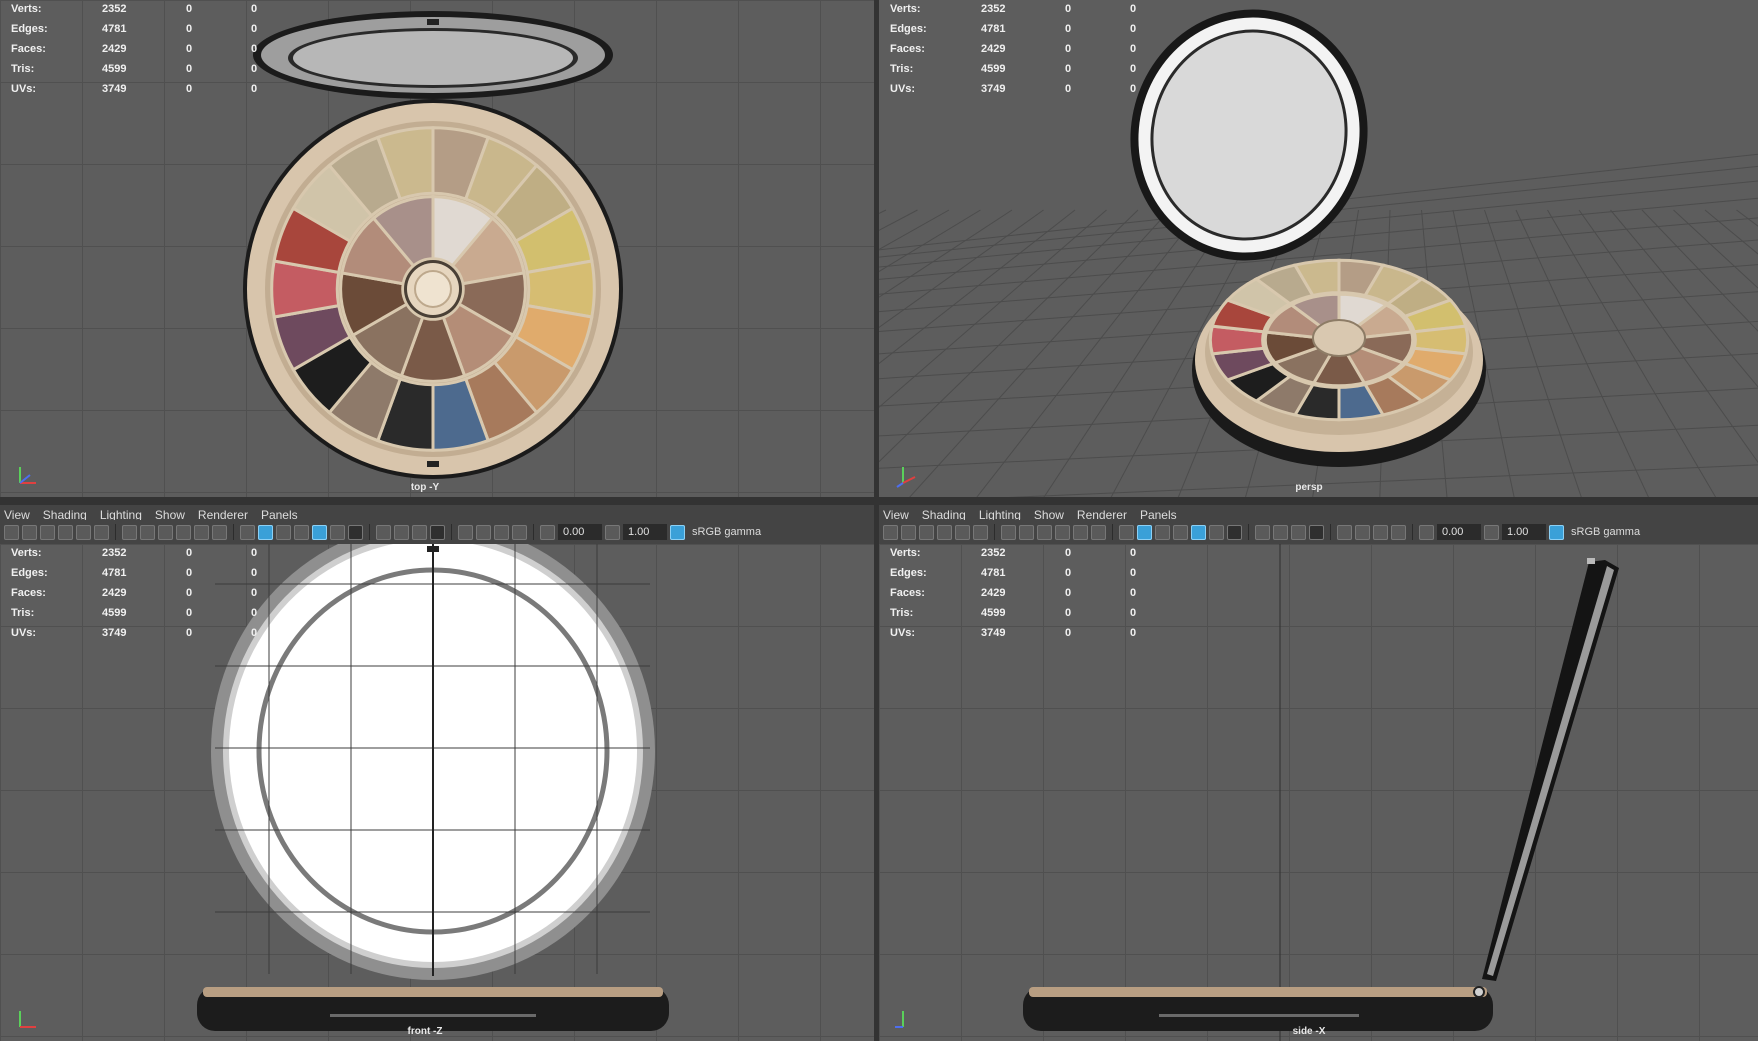 This screenshot has height=1041, width=1758. I want to click on panel-toolbar-front: 0.00 1.00 sRGB gamma, so click(439, 532).